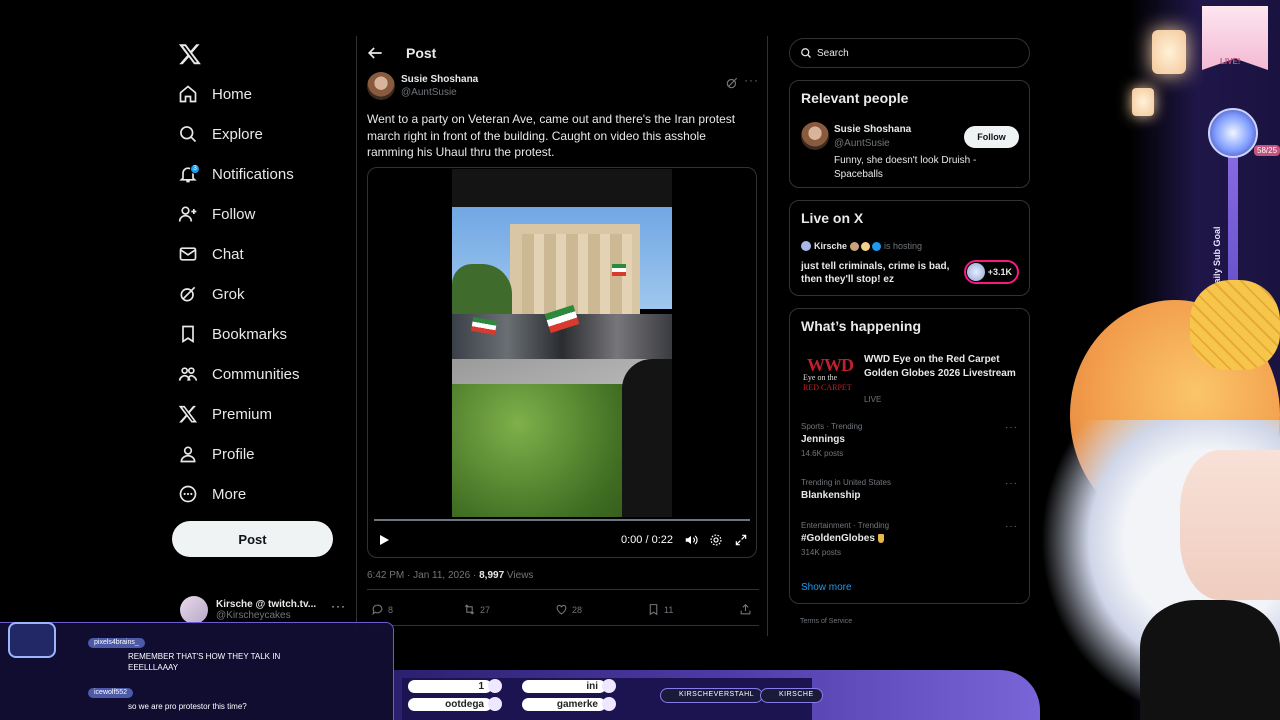 Image resolution: width=1280 pixels, height=720 pixels. I want to click on author-name: Susie Shoshana, so click(439, 79).